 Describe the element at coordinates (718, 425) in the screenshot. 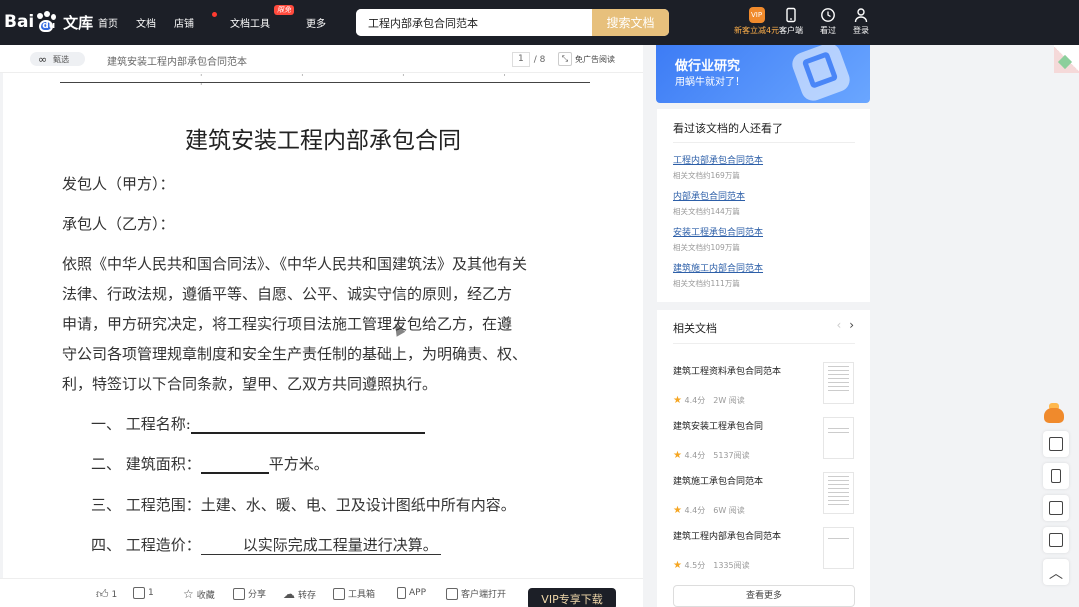

I see `related-doc-title: 建筑安装工程承包合同` at that location.